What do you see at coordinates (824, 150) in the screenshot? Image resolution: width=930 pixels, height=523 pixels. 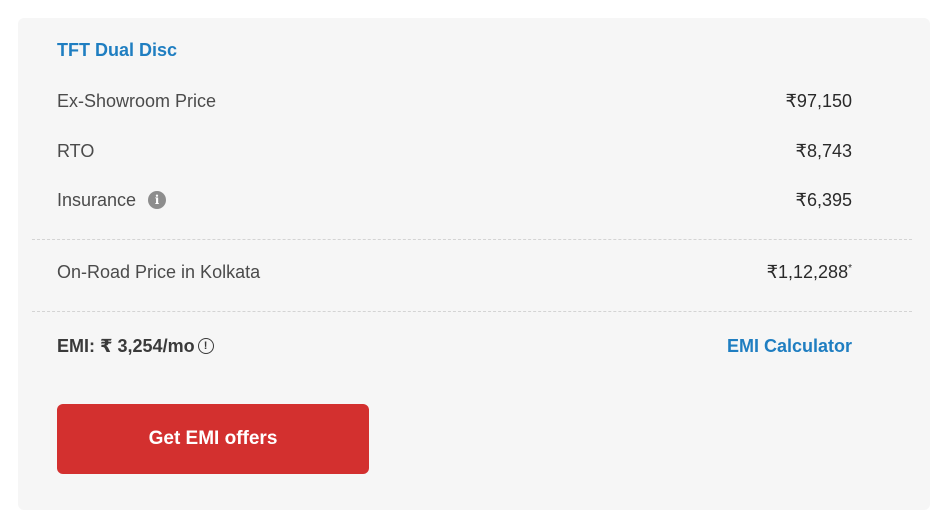 I see `rto-value: ₹8,743` at bounding box center [824, 150].